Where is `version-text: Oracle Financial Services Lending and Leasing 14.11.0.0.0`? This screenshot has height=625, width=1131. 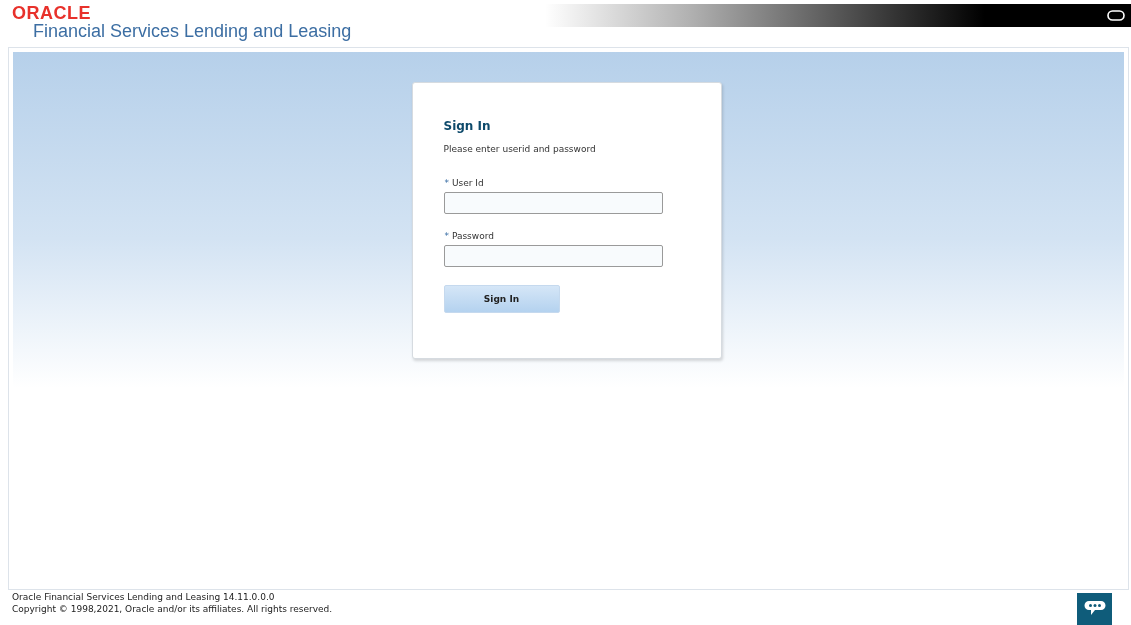
version-text: Oracle Financial Services Lending and Leasing 14.11.0.0.0 is located at coordinates (144, 597).